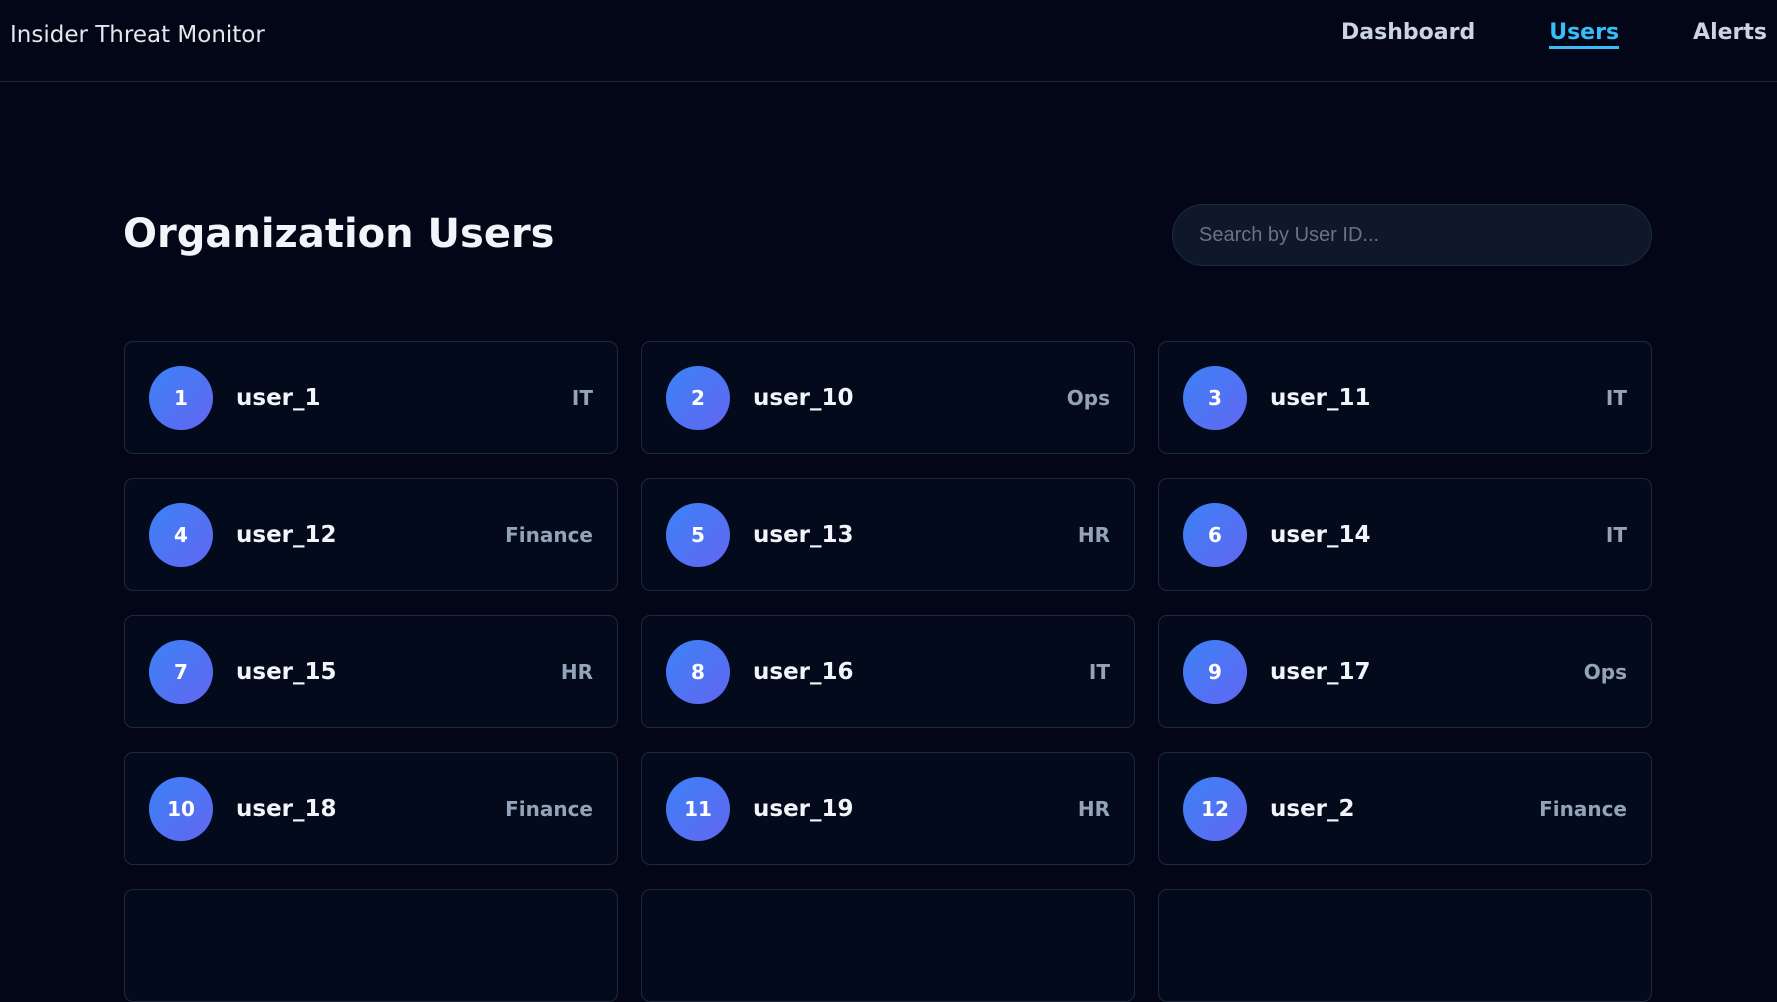 Image resolution: width=1777 pixels, height=1002 pixels. What do you see at coordinates (286, 535) in the screenshot?
I see `user-name: user_12` at bounding box center [286, 535].